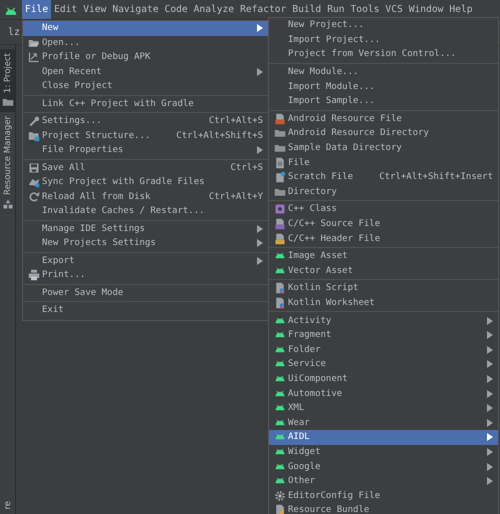 Image resolution: width=500 pixels, height=514 pixels. Describe the element at coordinates (383, 256) in the screenshot. I see `menu-item: Image Asset` at that location.